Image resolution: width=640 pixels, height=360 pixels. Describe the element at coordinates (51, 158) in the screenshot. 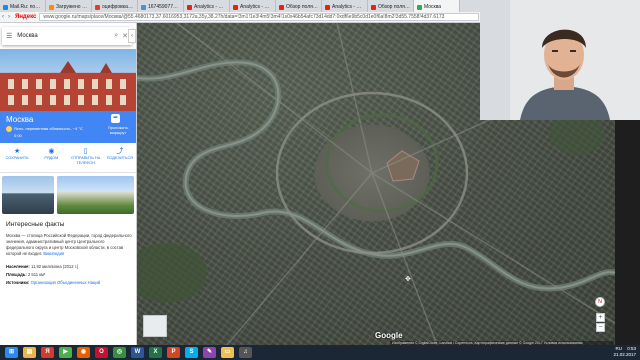

I see `action-label: РЯДОМ` at that location.